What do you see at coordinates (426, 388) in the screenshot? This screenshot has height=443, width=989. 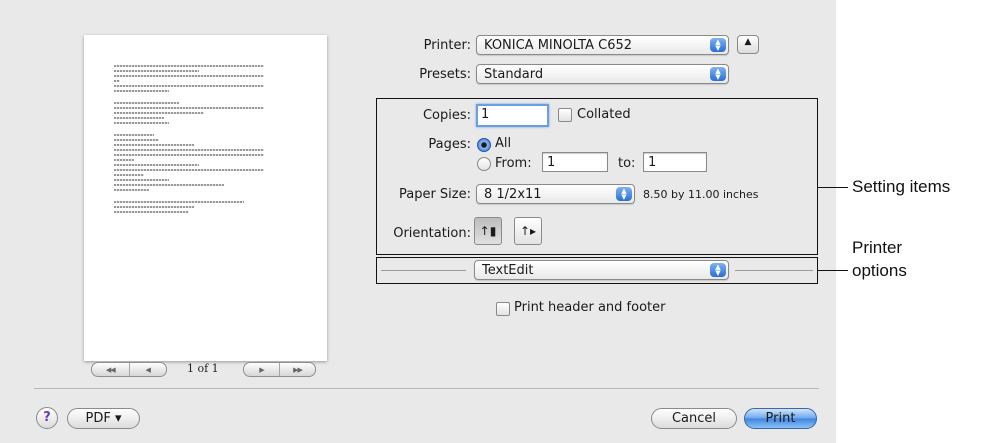 I see `footer-divider` at bounding box center [426, 388].